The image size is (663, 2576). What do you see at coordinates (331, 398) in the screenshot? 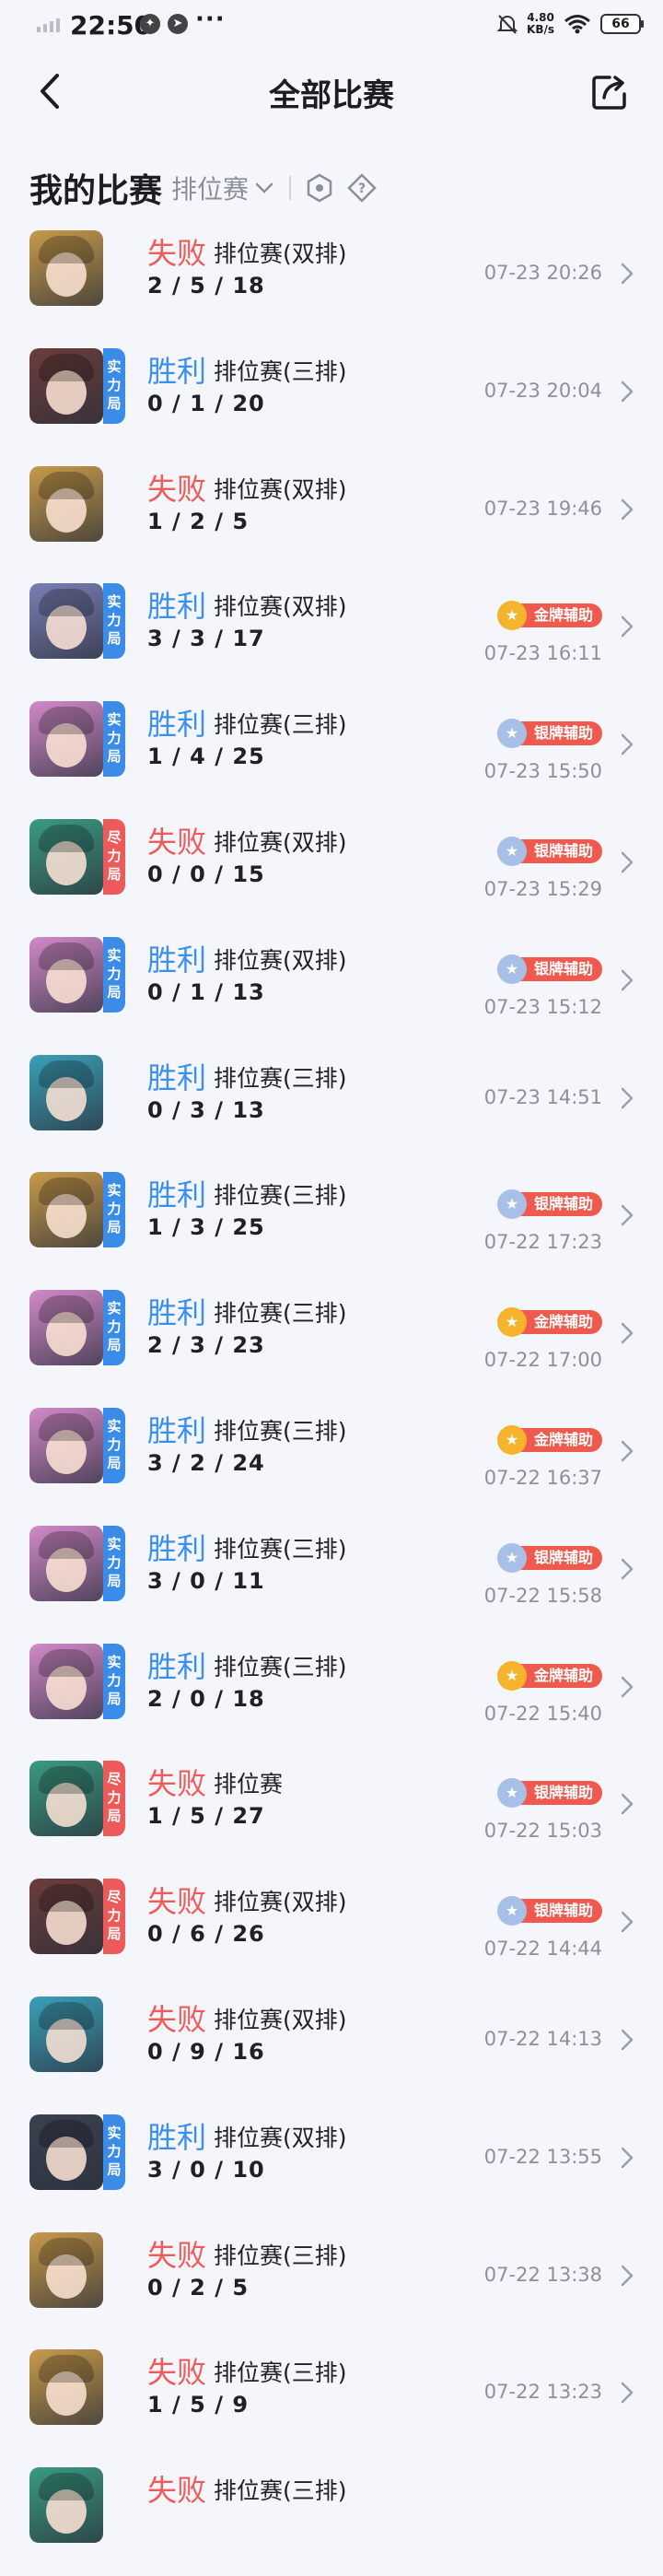
I see `match-row: 实力局 胜利 排位赛(三排) 0 / 1 / 20 07-23 20:04` at bounding box center [331, 398].